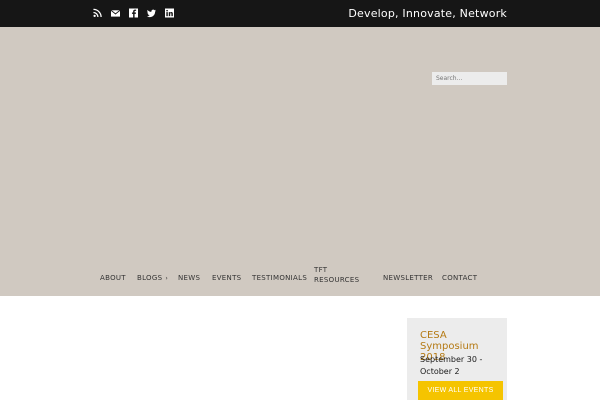 The width and height of the screenshot is (600, 400). I want to click on nav-item-label: TESTIMONIALS, so click(280, 278).